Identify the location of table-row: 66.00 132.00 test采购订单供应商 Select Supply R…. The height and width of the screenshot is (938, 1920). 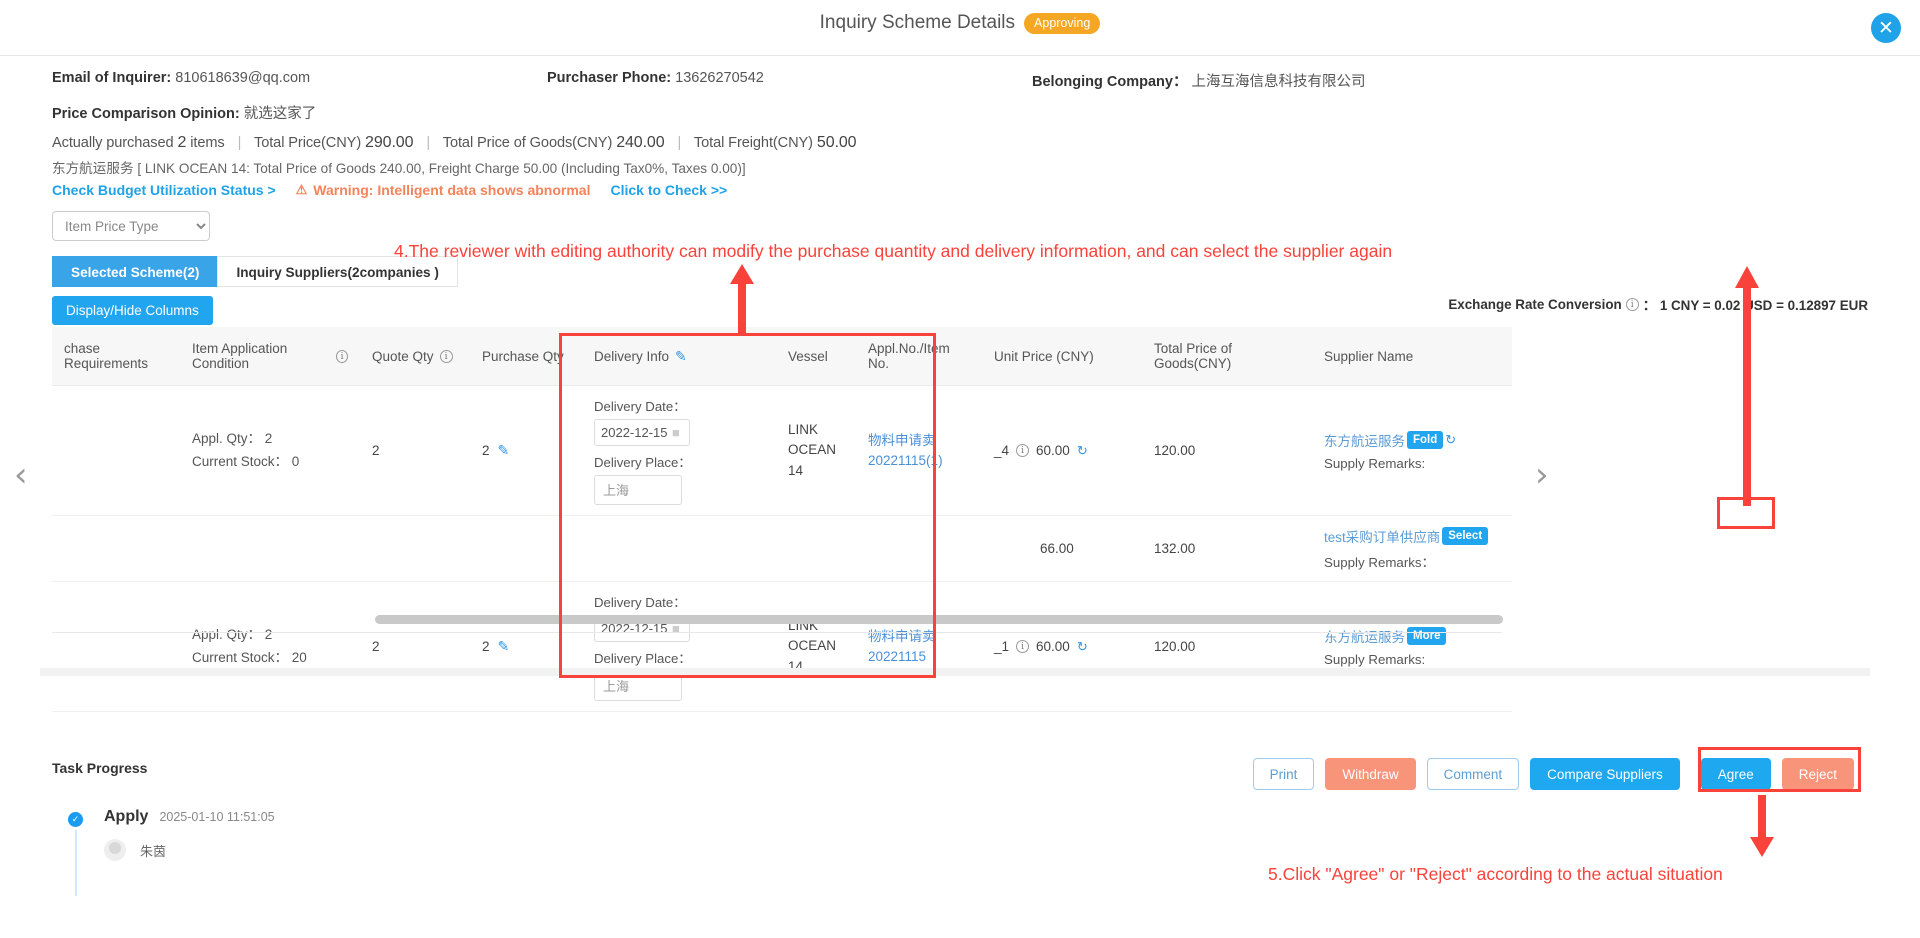
(782, 548).